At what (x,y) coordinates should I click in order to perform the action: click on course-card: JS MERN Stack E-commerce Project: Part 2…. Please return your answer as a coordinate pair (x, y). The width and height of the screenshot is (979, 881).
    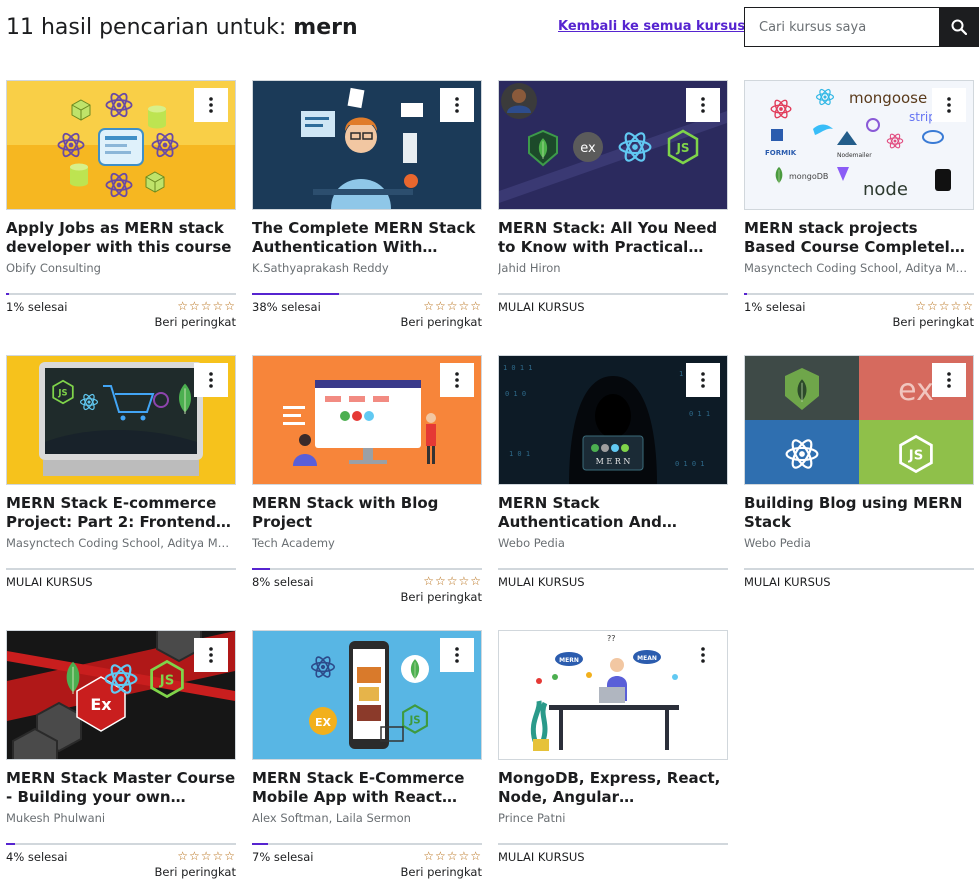
    Looking at the image, I should click on (121, 472).